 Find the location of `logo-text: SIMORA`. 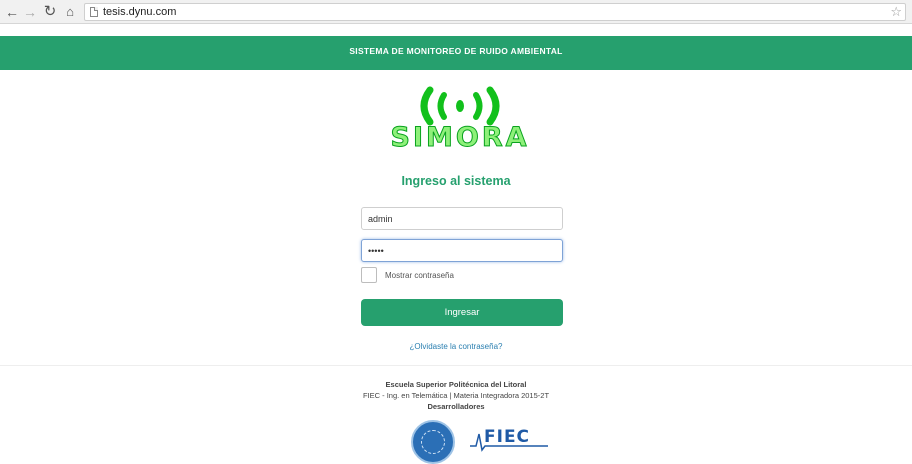

logo-text: SIMORA is located at coordinates (460, 138).